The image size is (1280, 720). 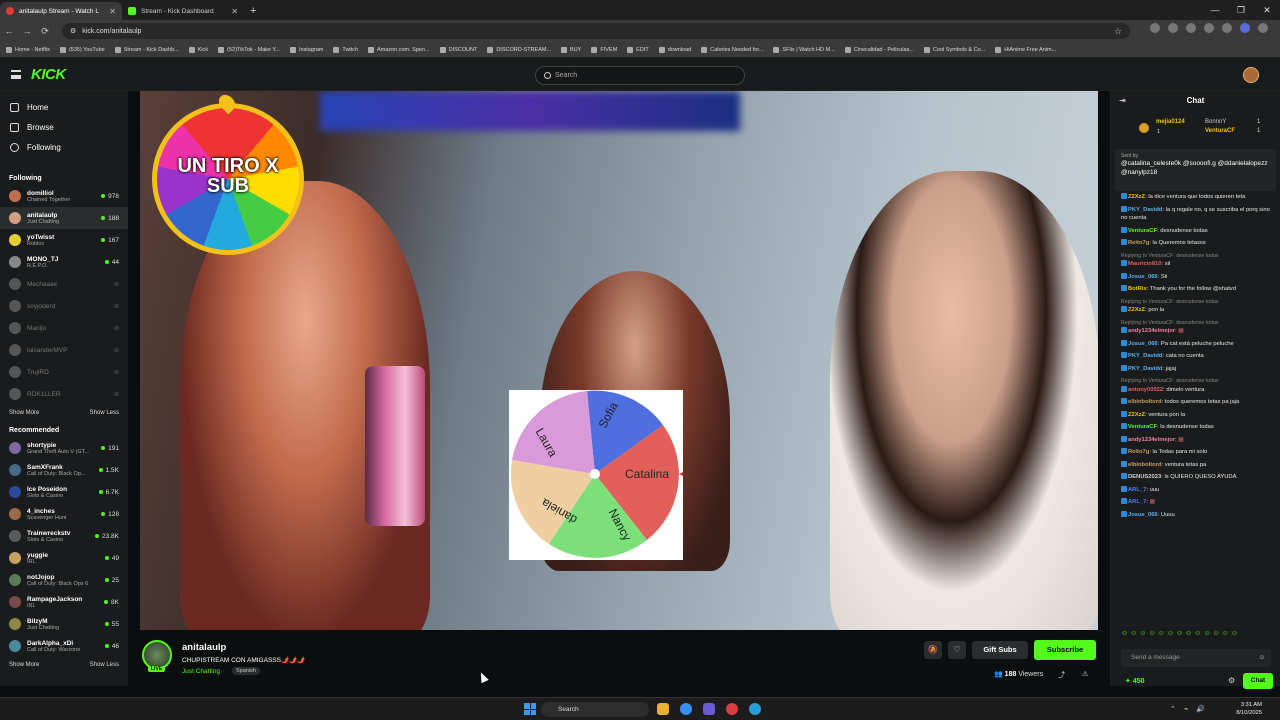 What do you see at coordinates (1186, 709) in the screenshot?
I see `network-icon: ⌁` at bounding box center [1186, 709].